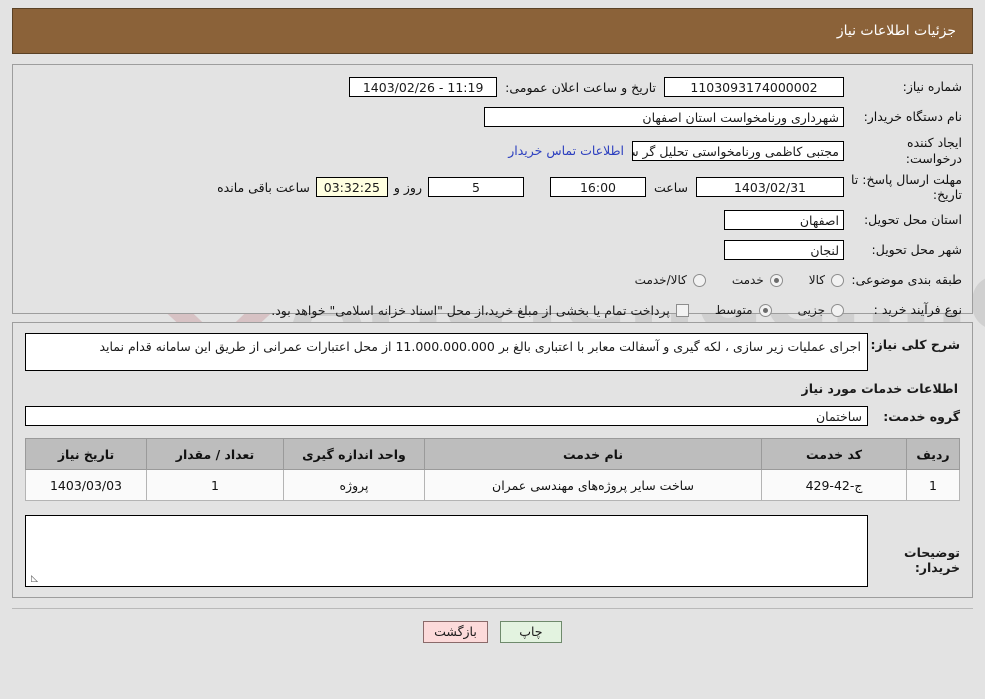 The width and height of the screenshot is (985, 699). I want to click on hour-label: ساعت, so click(670, 187).